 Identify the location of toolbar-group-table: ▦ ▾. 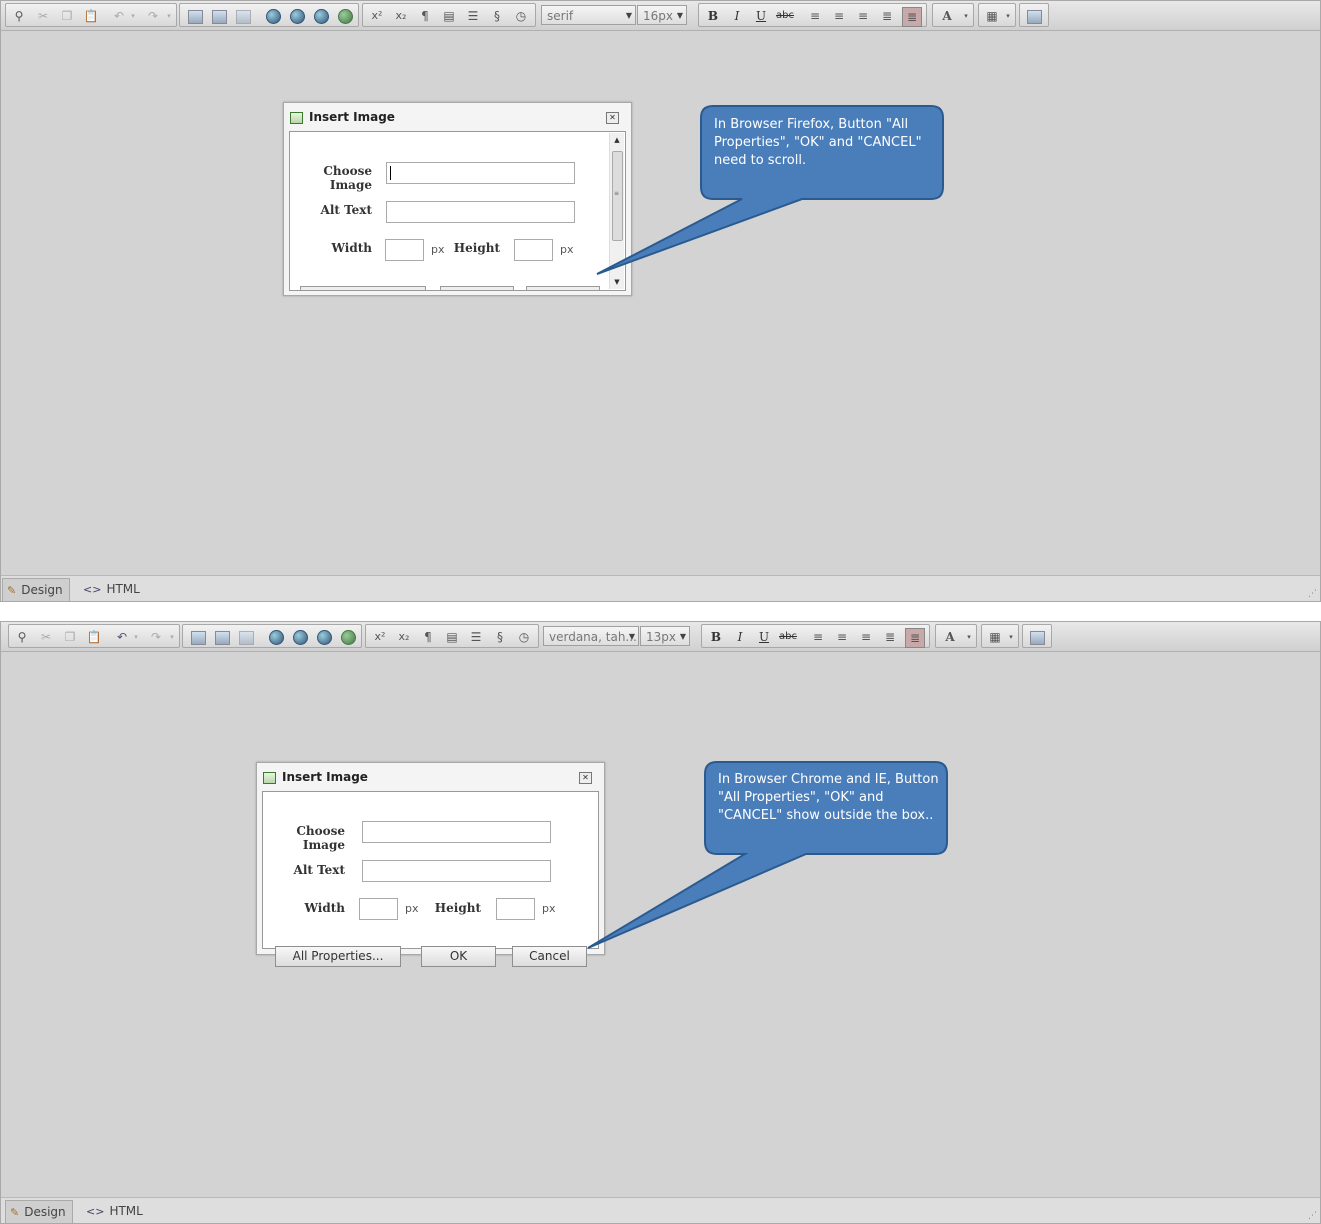
(1000, 636).